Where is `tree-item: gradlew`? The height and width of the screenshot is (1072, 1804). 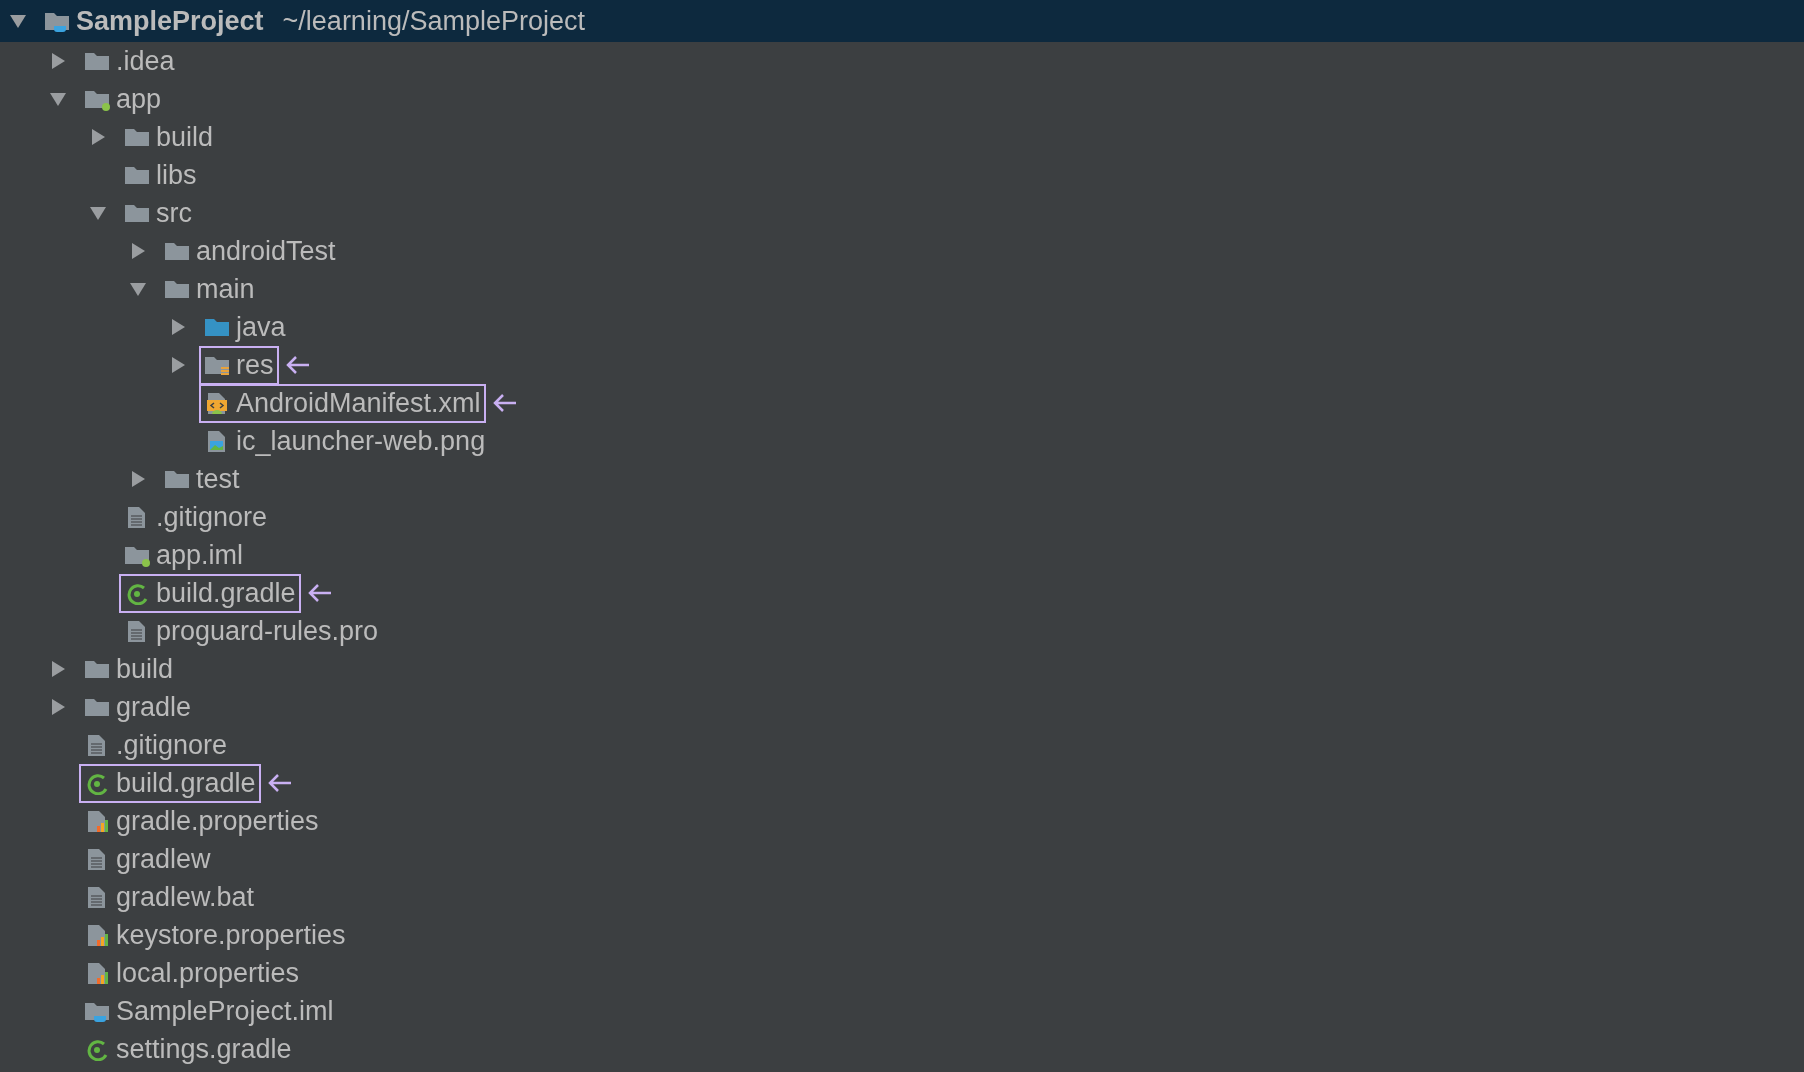
tree-item: gradlew is located at coordinates (147, 859).